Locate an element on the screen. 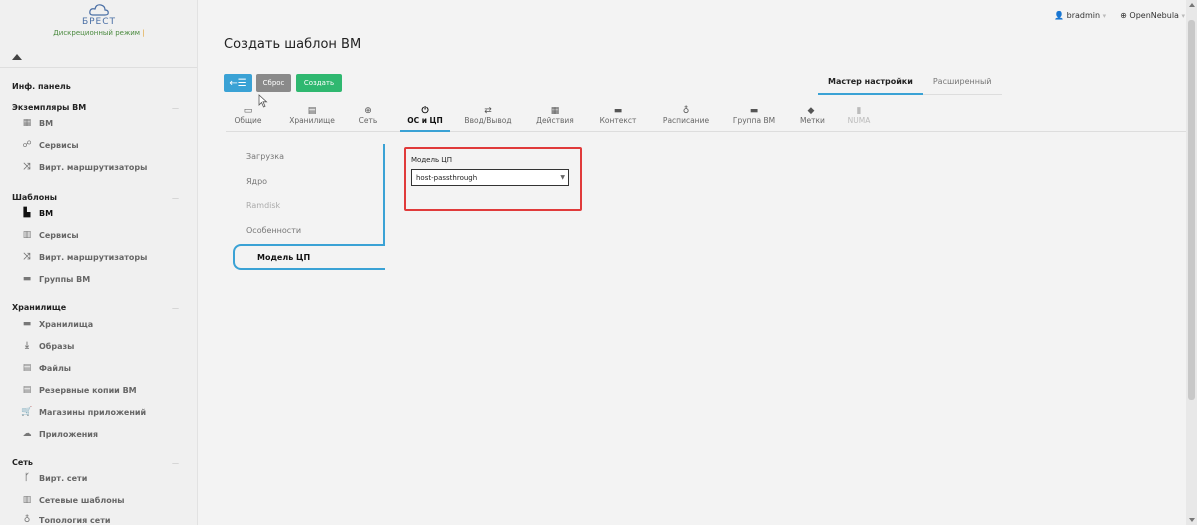  network-icon: ᚴ is located at coordinates (27, 478).